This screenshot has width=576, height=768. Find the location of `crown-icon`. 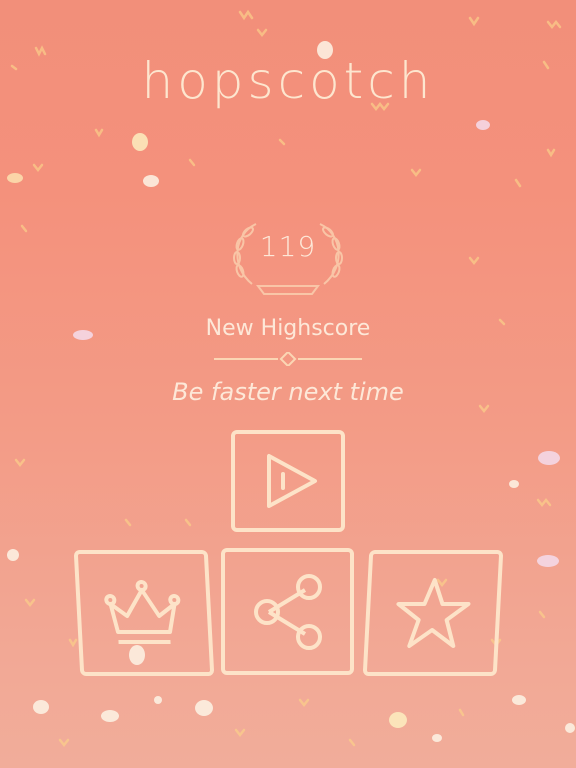

crown-icon is located at coordinates (142, 612).